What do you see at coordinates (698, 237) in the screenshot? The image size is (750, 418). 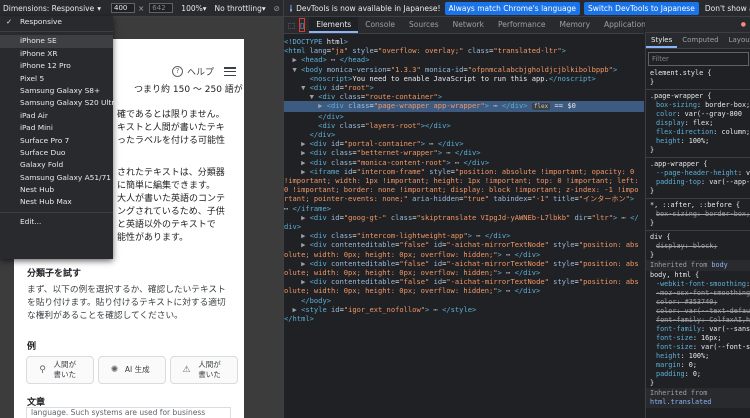 I see `css-selector: div {` at bounding box center [698, 237].